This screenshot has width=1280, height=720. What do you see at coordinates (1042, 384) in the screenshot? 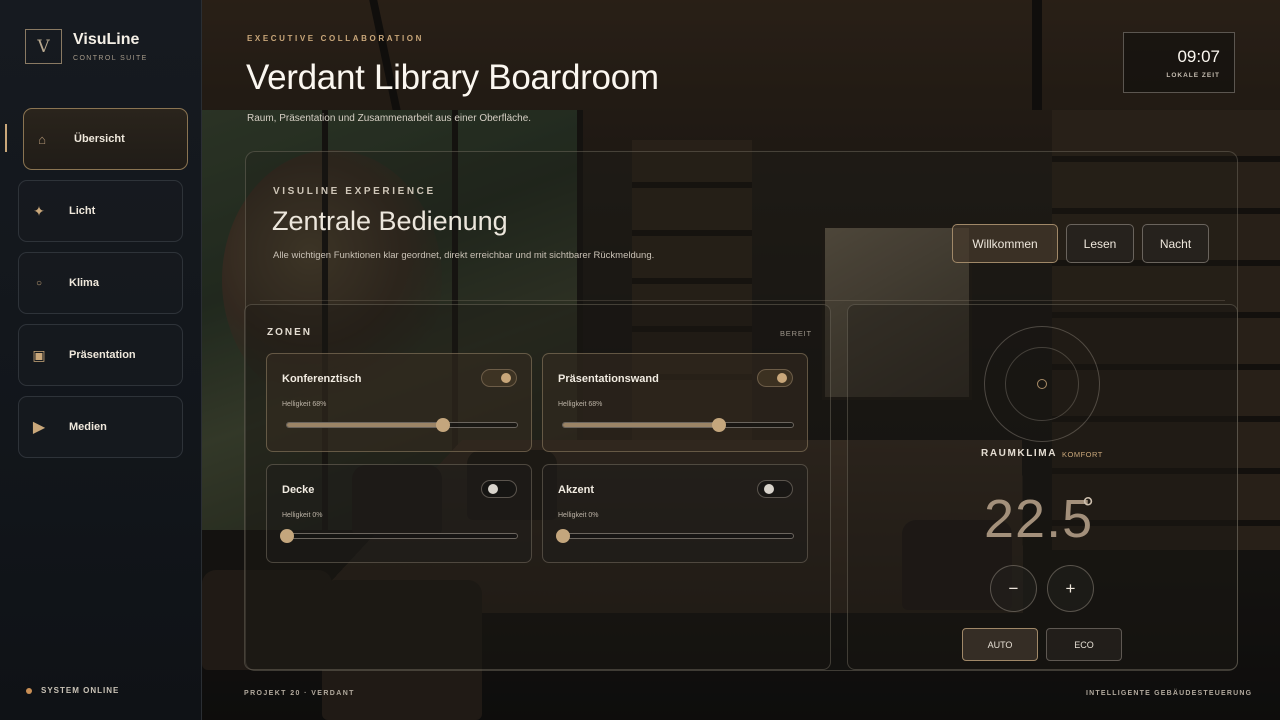
I see `climate-dial-center-icon` at bounding box center [1042, 384].